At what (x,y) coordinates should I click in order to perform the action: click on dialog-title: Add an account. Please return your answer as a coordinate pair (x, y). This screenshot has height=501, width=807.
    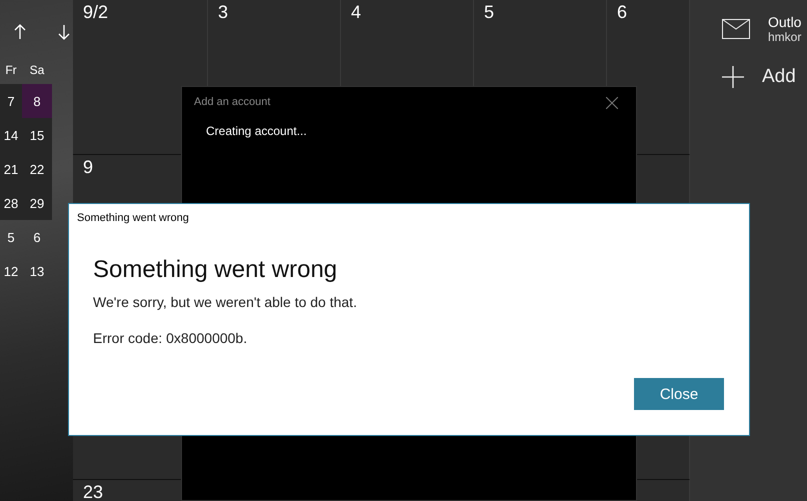
    Looking at the image, I should click on (232, 102).